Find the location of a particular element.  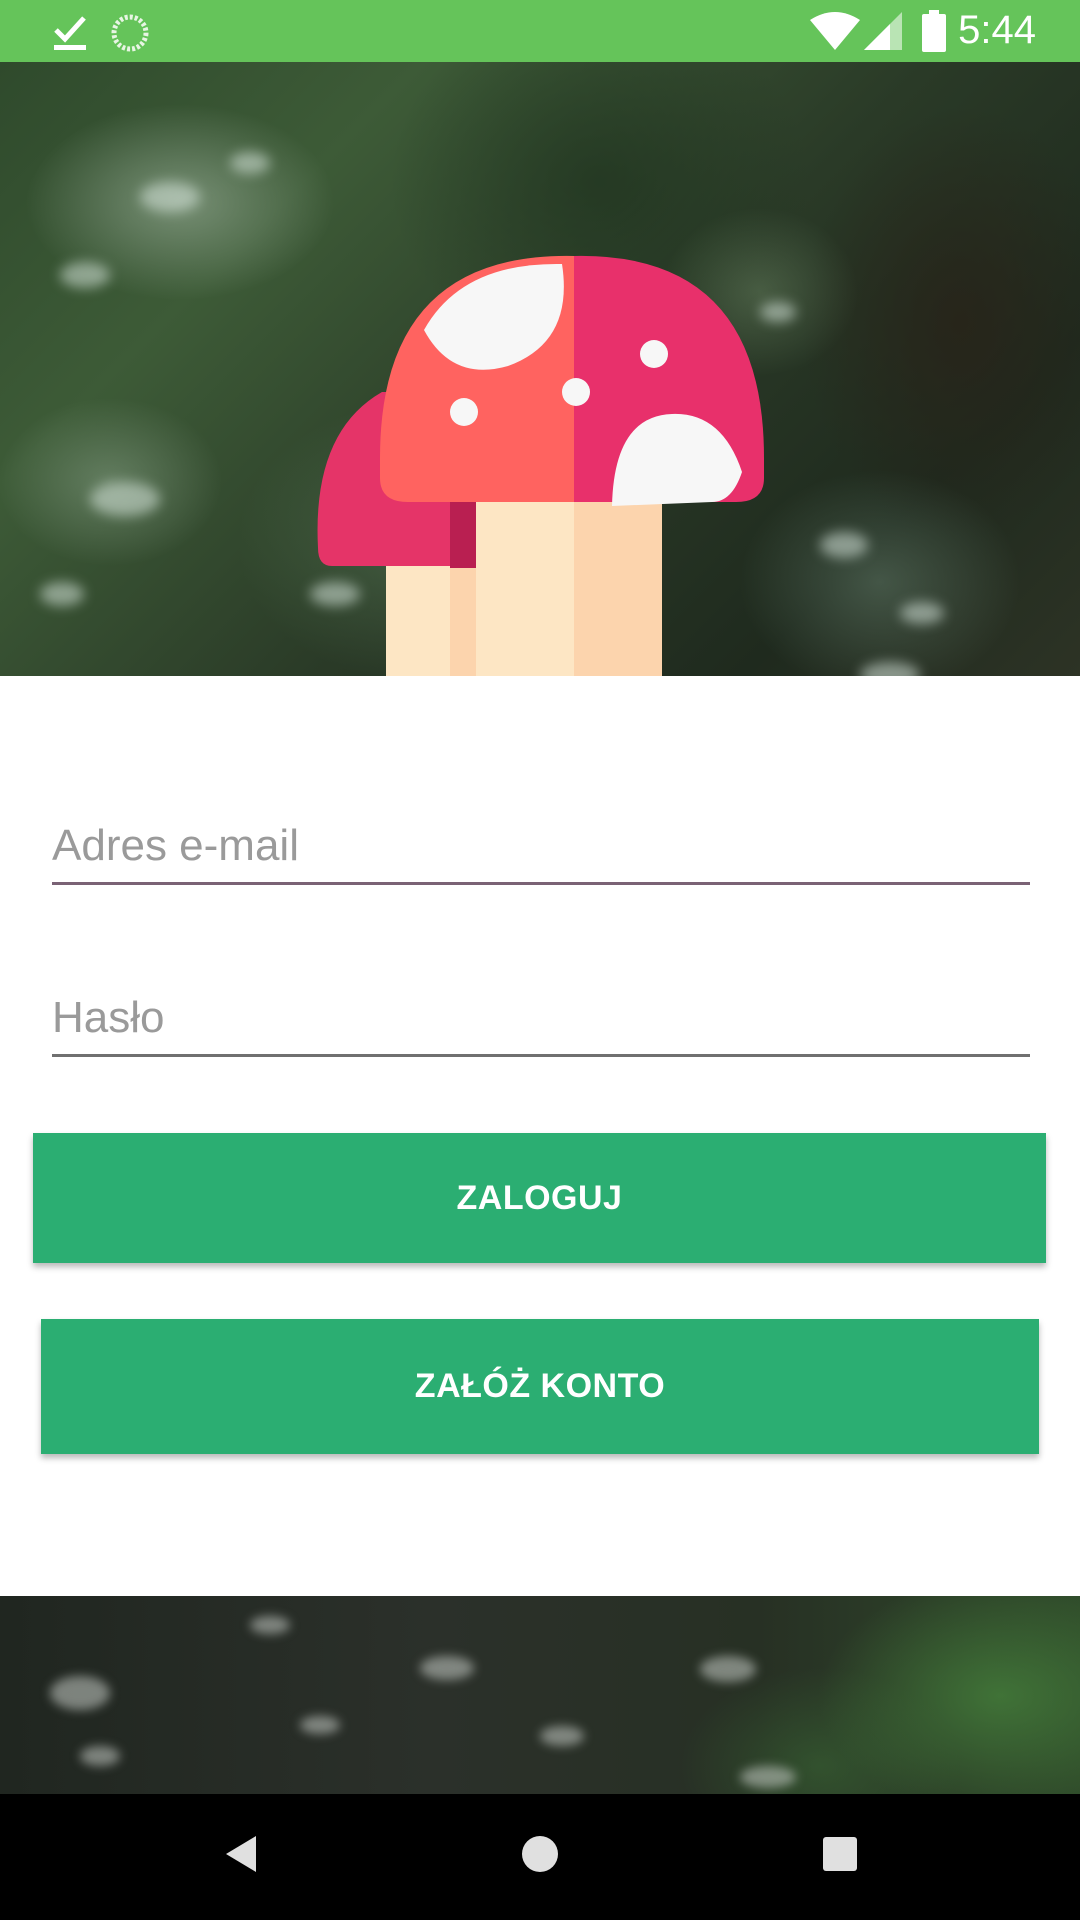

password-input is located at coordinates (541, 1018).